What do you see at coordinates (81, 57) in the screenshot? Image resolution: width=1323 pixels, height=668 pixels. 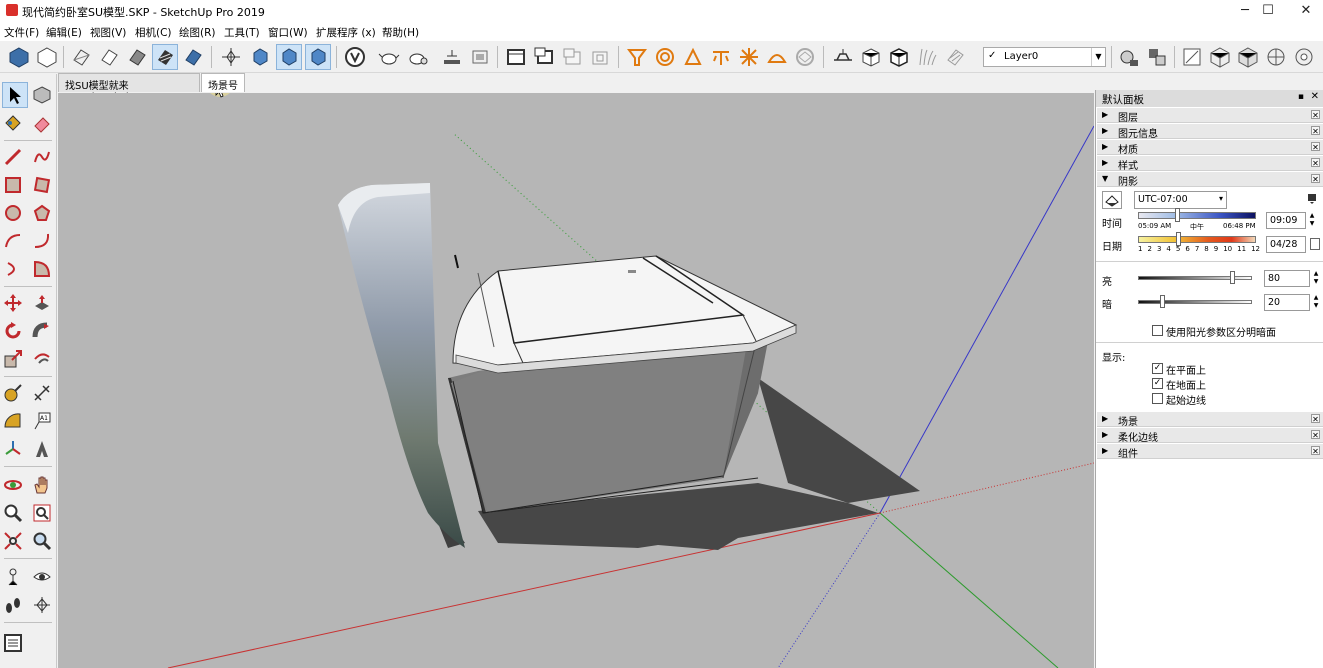 I see `xray-icon` at bounding box center [81, 57].